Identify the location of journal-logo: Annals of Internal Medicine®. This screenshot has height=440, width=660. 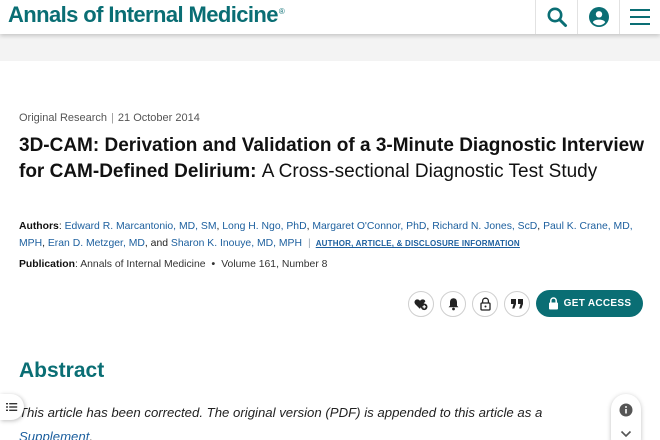
(146, 15).